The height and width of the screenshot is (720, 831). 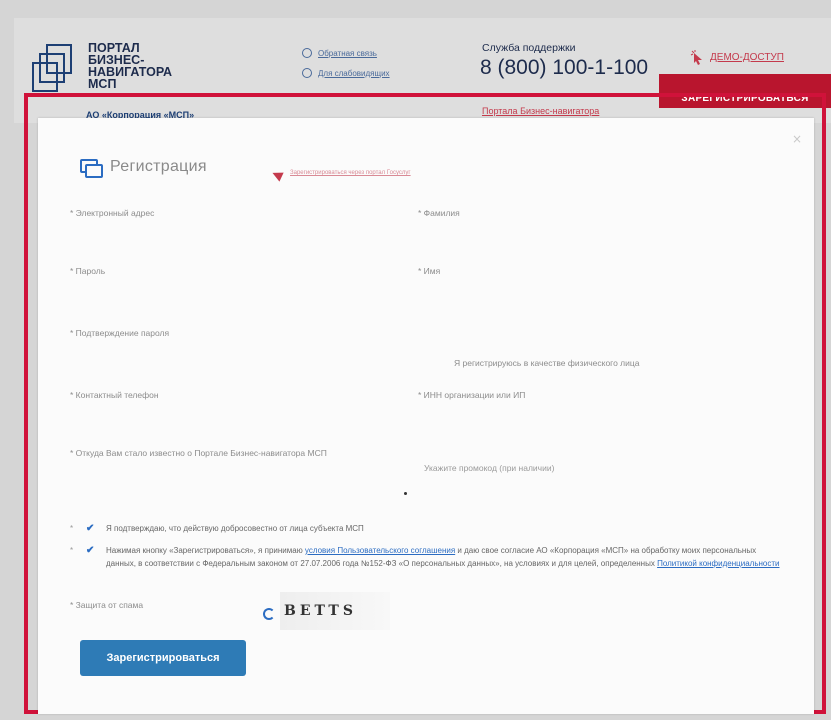 What do you see at coordinates (148, 66) in the screenshot?
I see `portal-logo-title: ПОРТАЛ БИЗНЕС- НАВИГАТОРА МСП` at bounding box center [148, 66].